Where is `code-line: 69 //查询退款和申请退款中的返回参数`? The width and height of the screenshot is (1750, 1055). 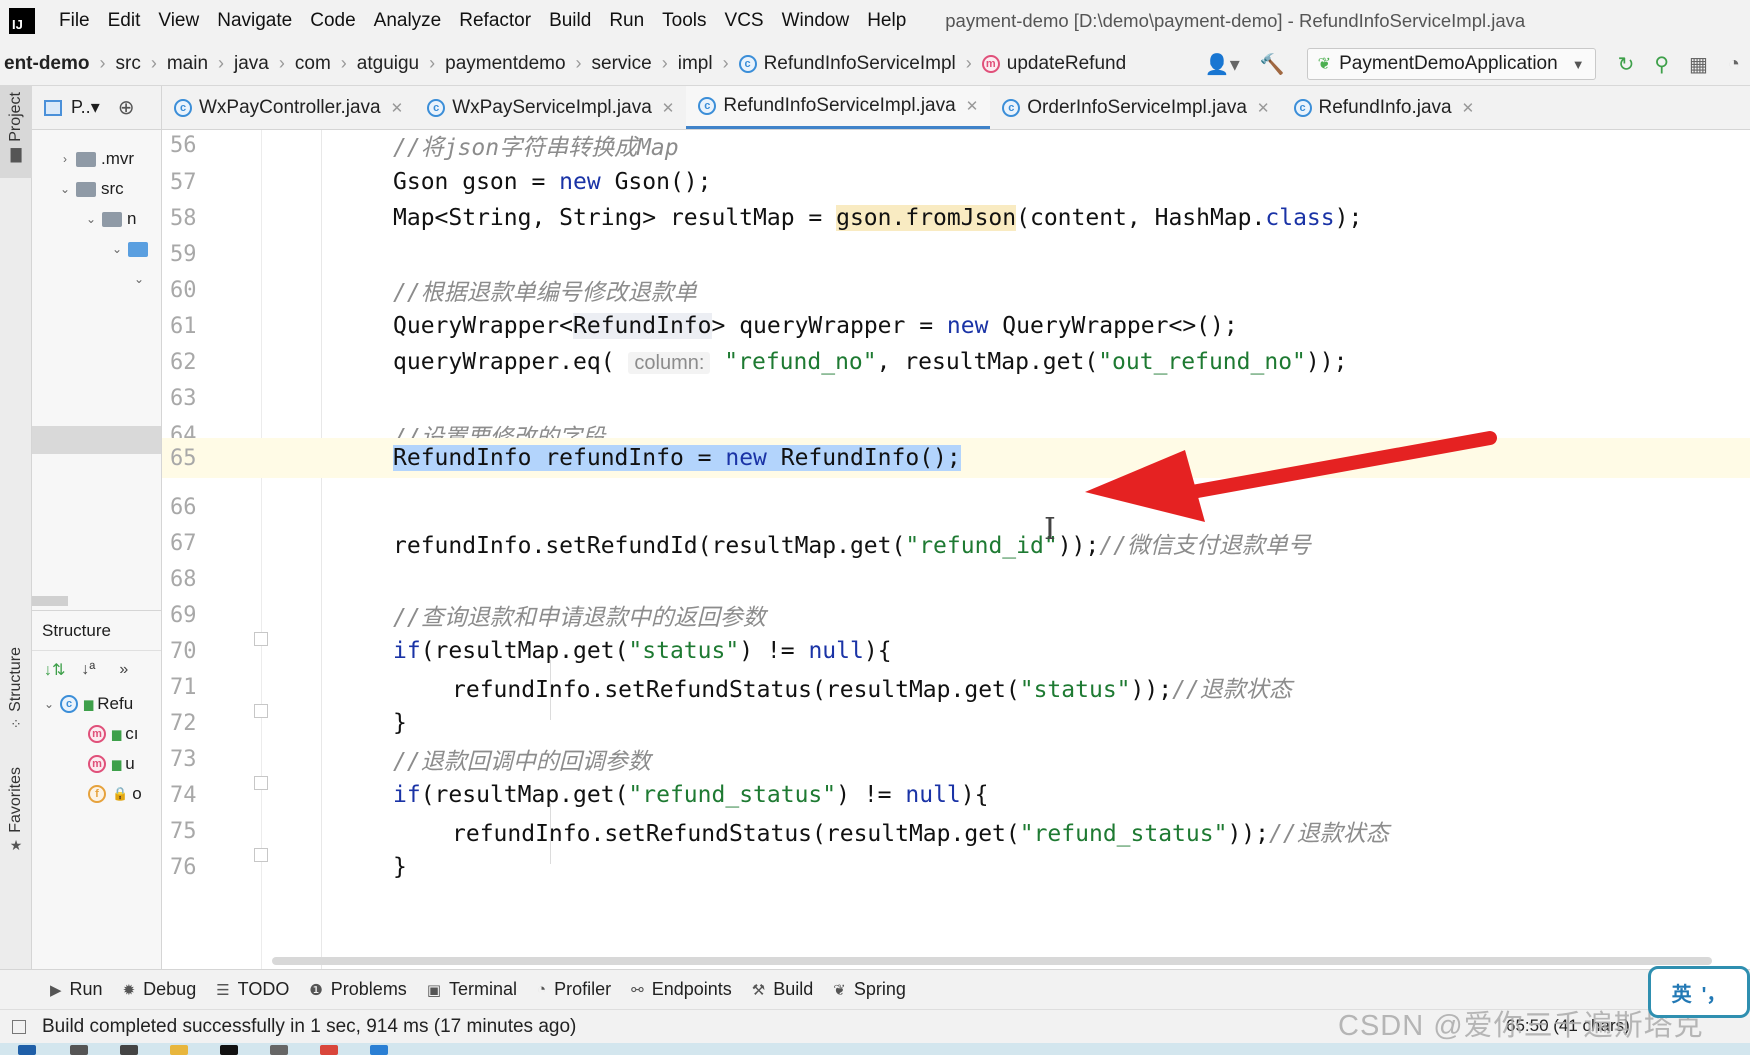
code-line: 69 //查询退款和申请退款中的返回参数 is located at coordinates (956, 615).